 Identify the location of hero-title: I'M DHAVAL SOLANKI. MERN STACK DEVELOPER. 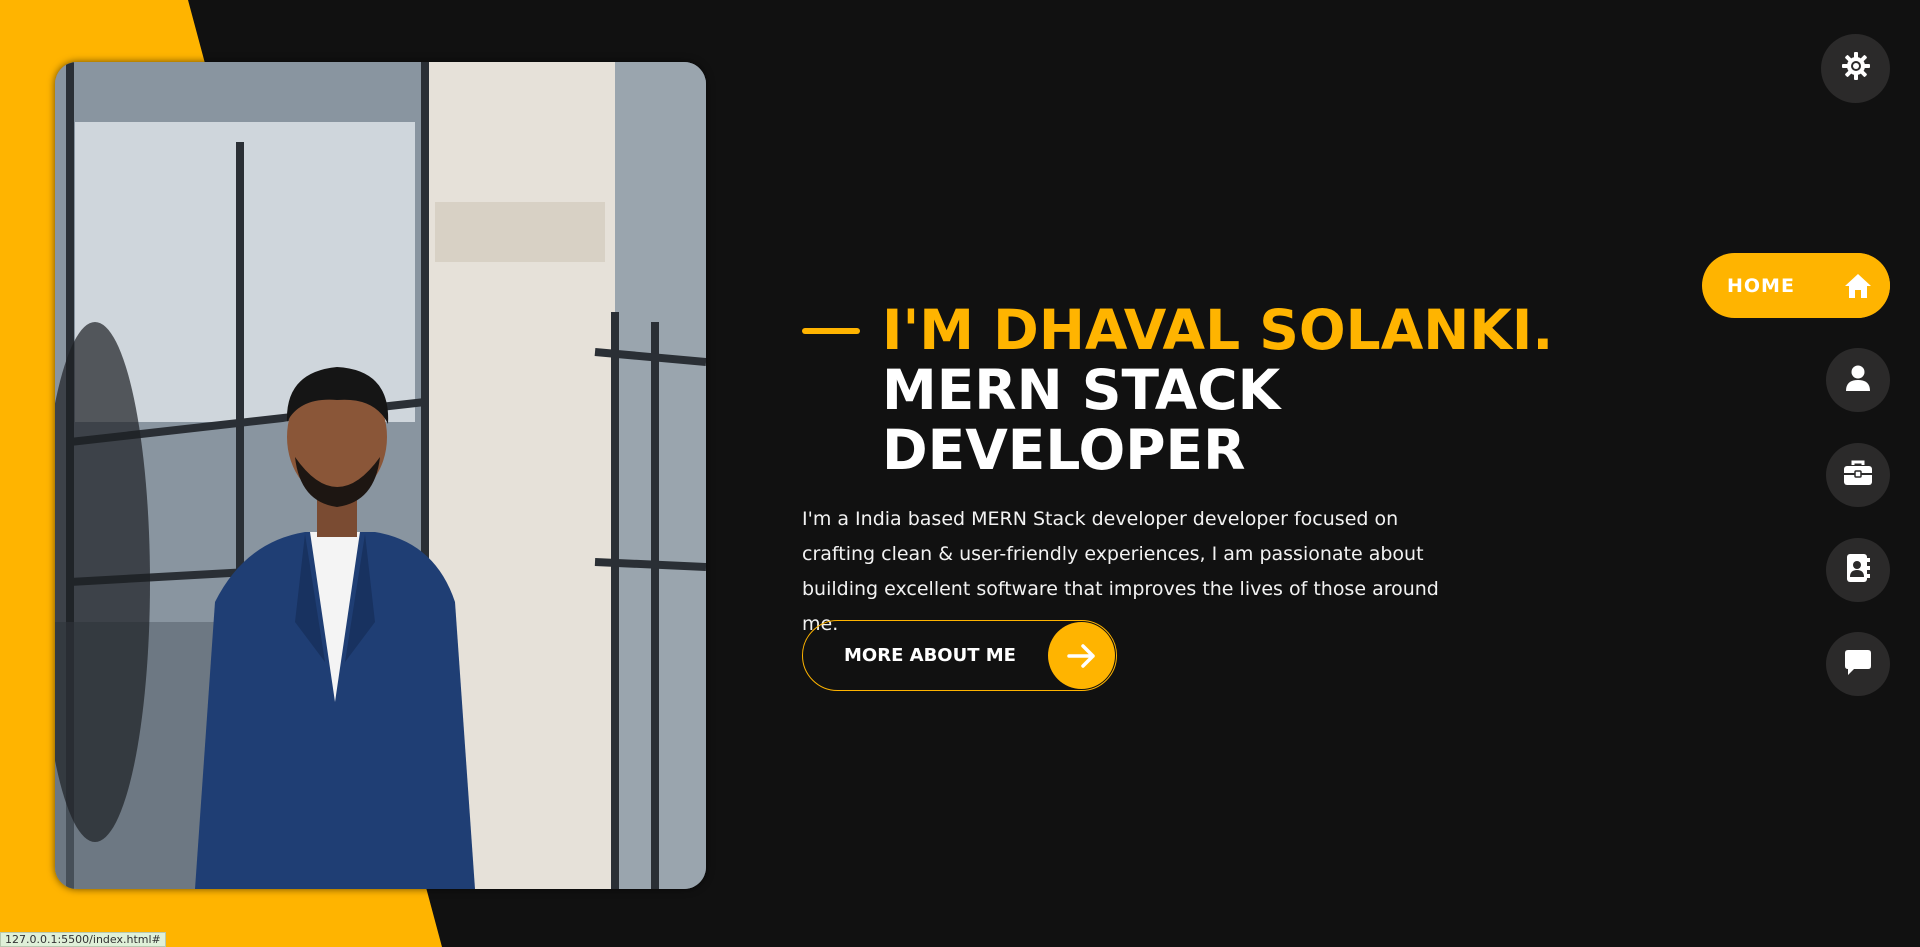
(1212, 390).